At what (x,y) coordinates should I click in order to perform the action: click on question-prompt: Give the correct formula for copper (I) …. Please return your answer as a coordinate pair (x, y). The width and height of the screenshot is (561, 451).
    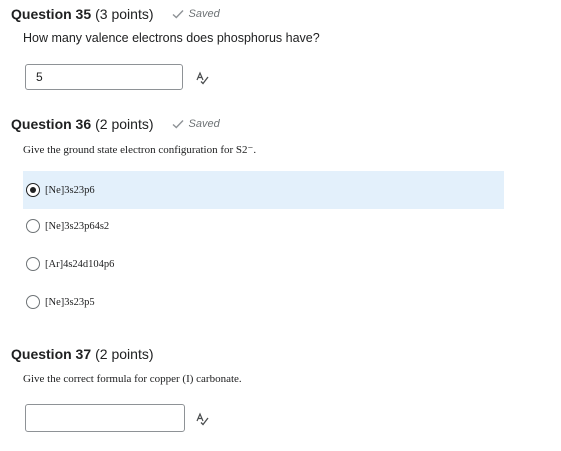
    Looking at the image, I should click on (132, 379).